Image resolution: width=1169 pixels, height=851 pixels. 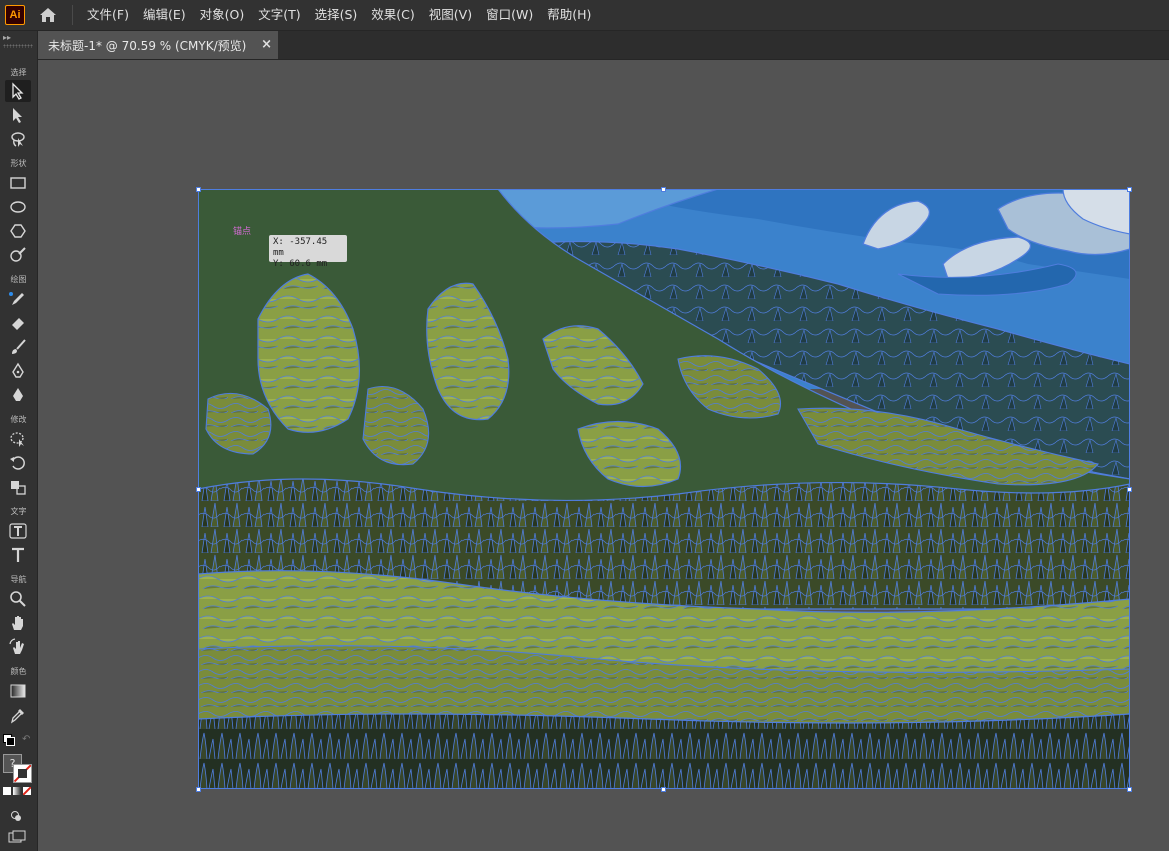 I want to click on none-mode-icon, so click(x=27, y=791).